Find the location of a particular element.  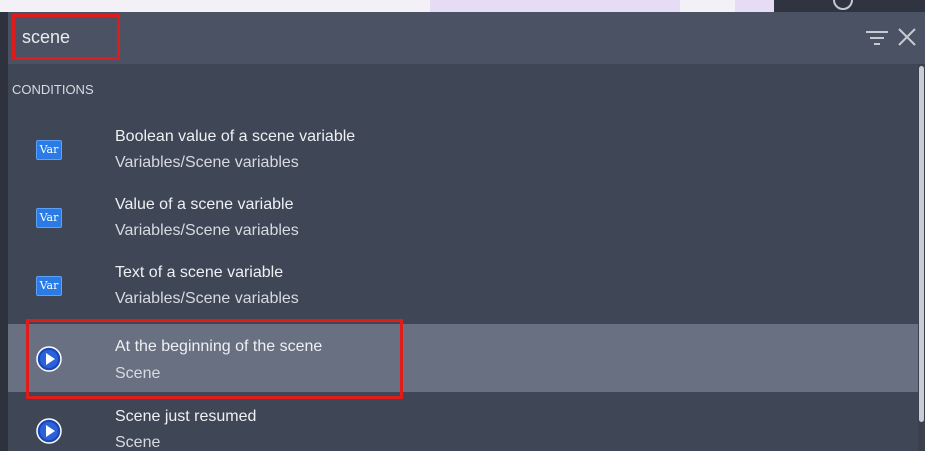

scrollbar is located at coordinates (921, 257).